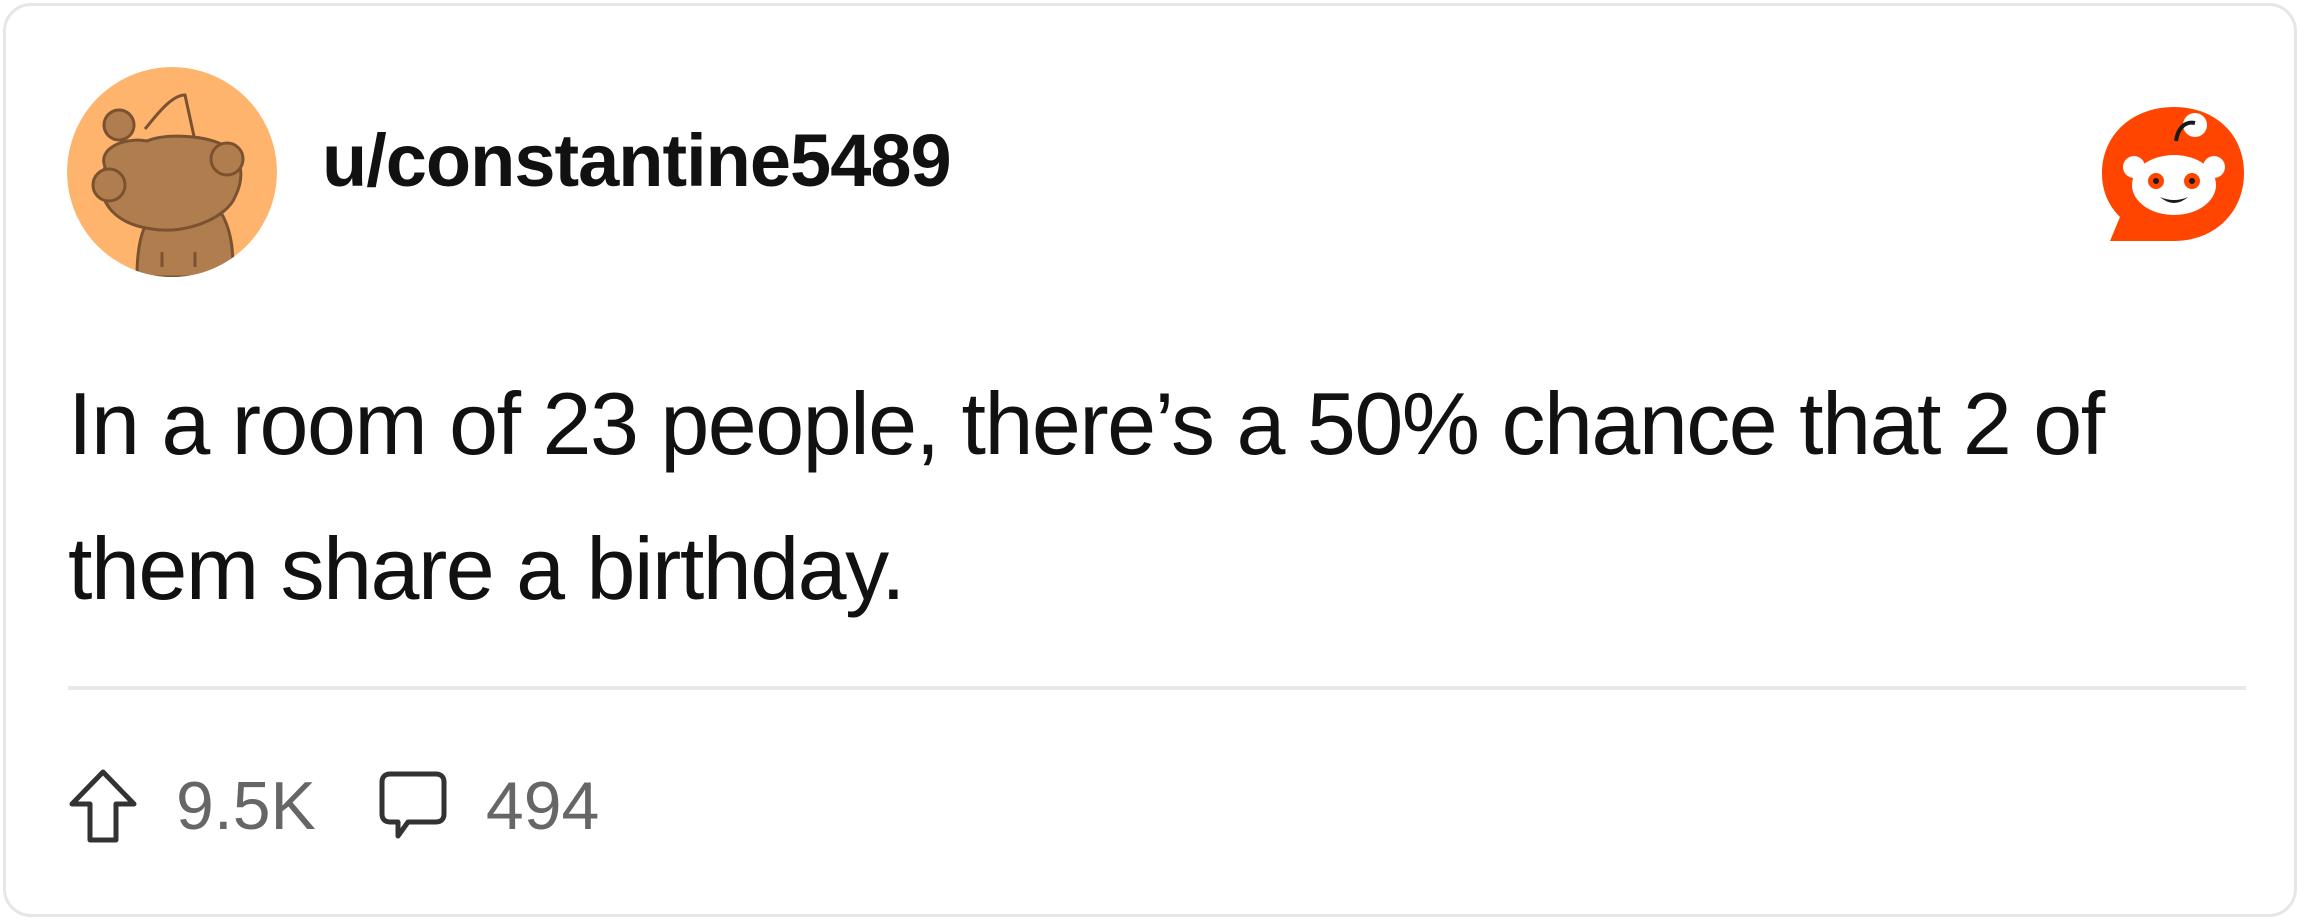  I want to click on divider, so click(1157, 688).